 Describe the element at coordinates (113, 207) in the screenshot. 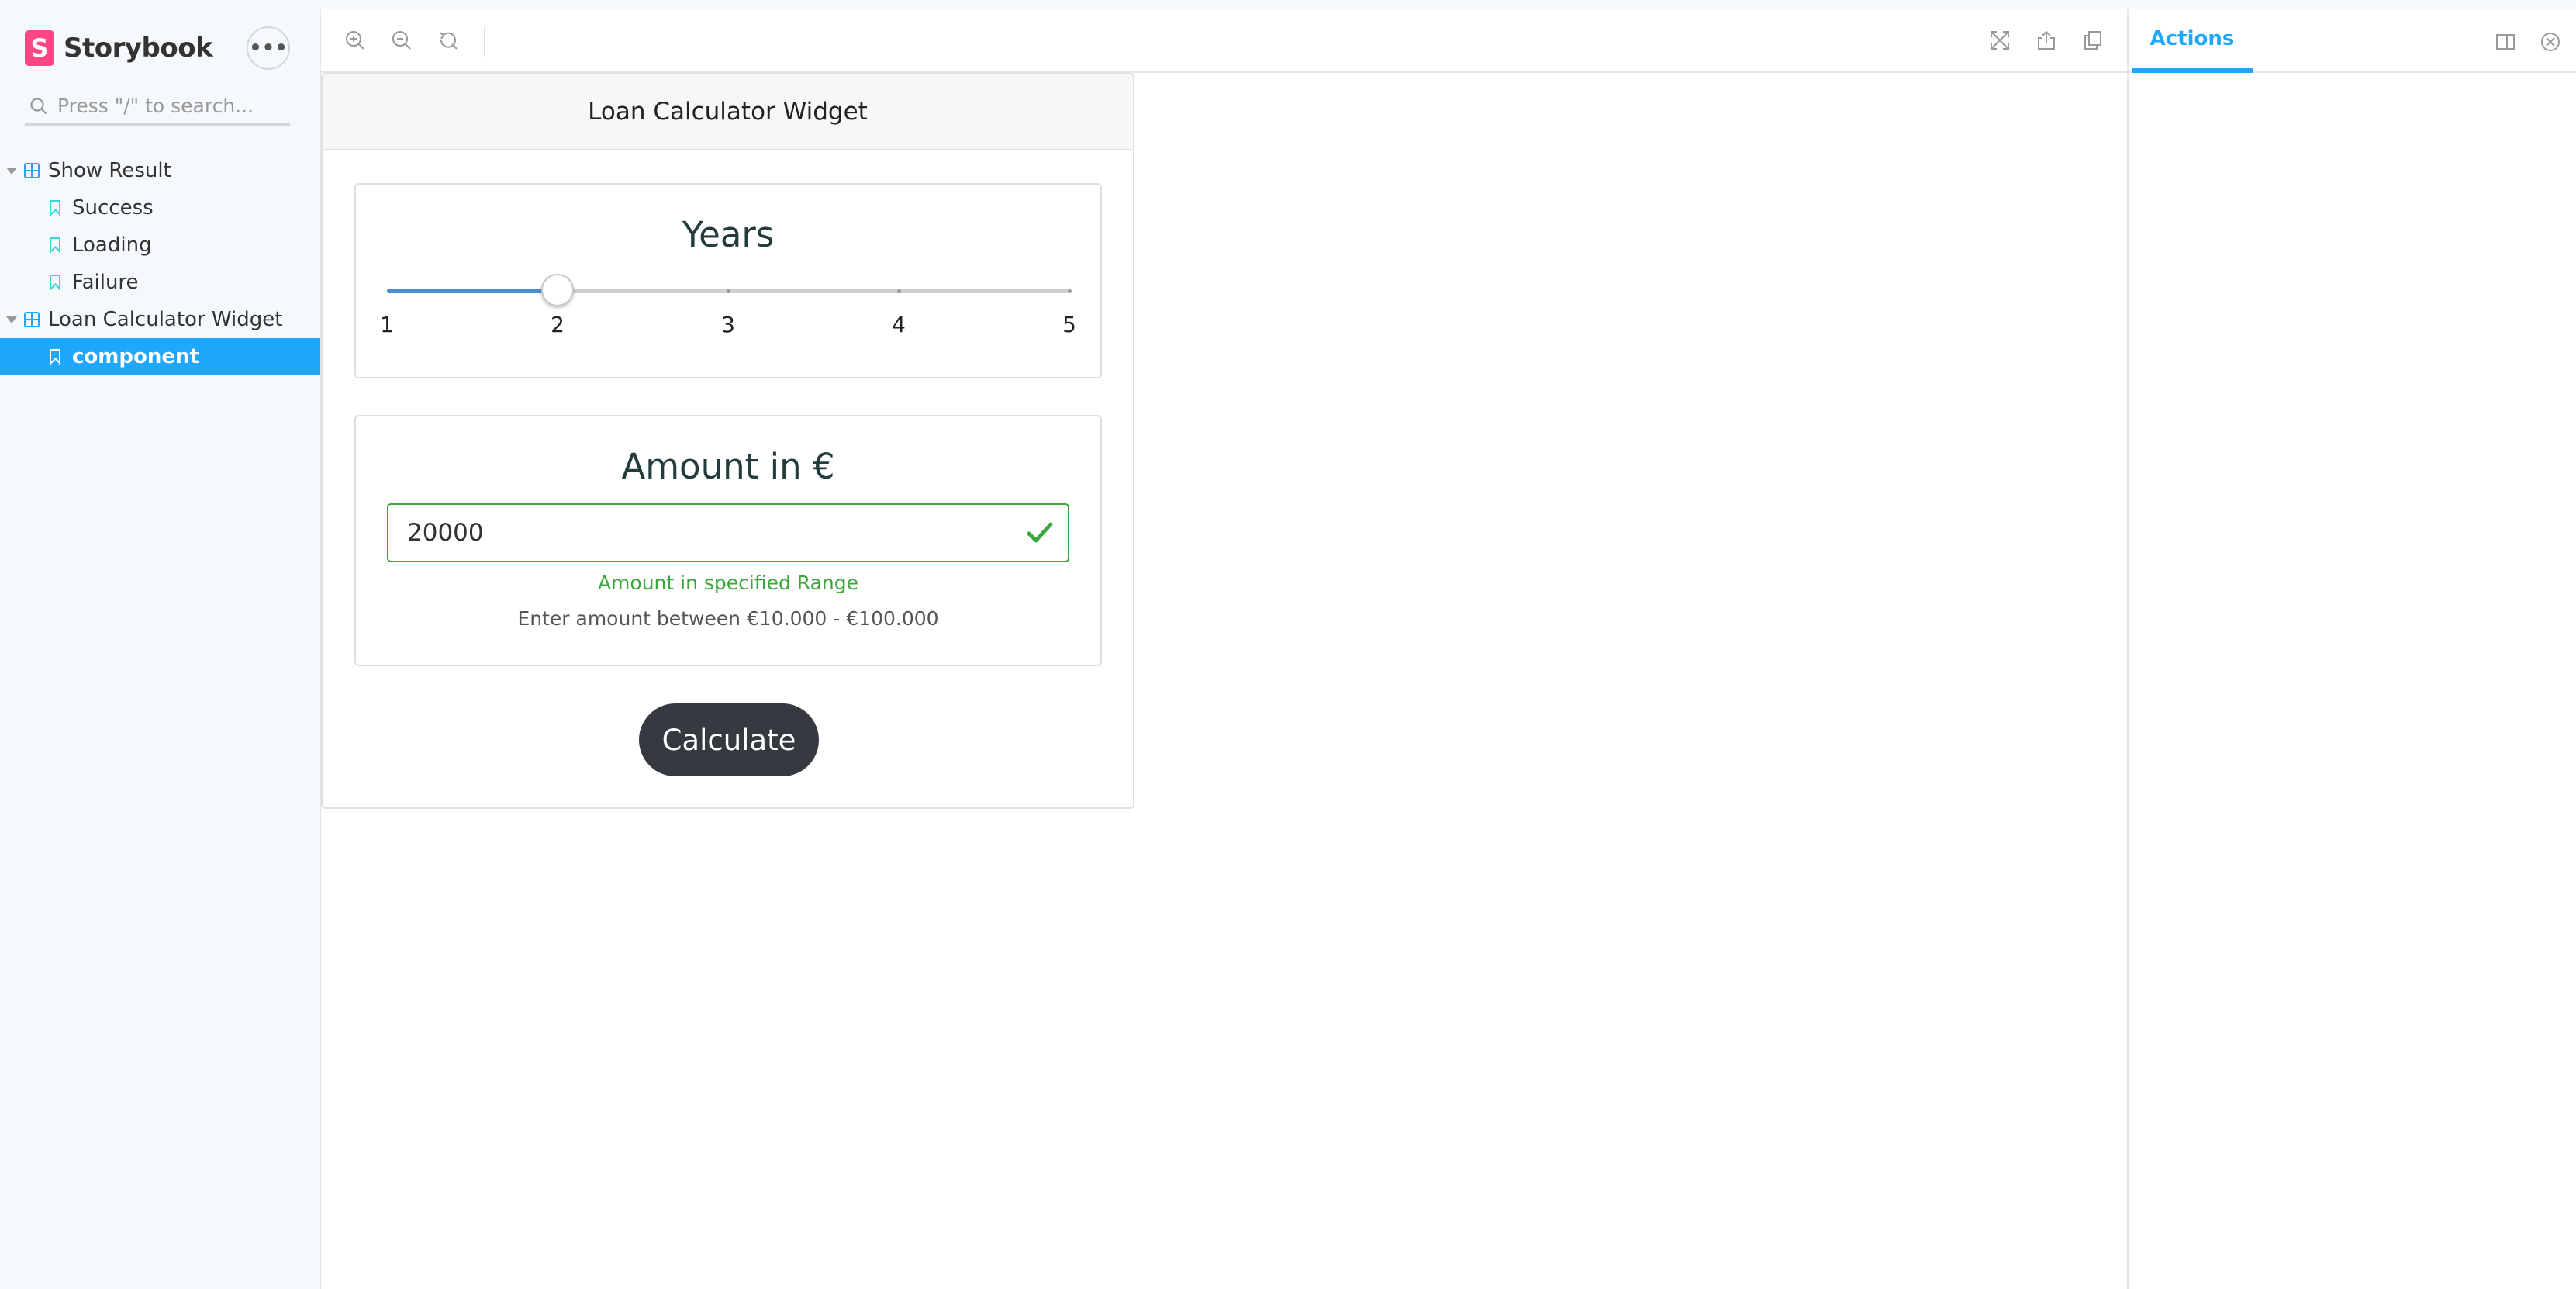

I see `sidebar-item-label: Success` at that location.